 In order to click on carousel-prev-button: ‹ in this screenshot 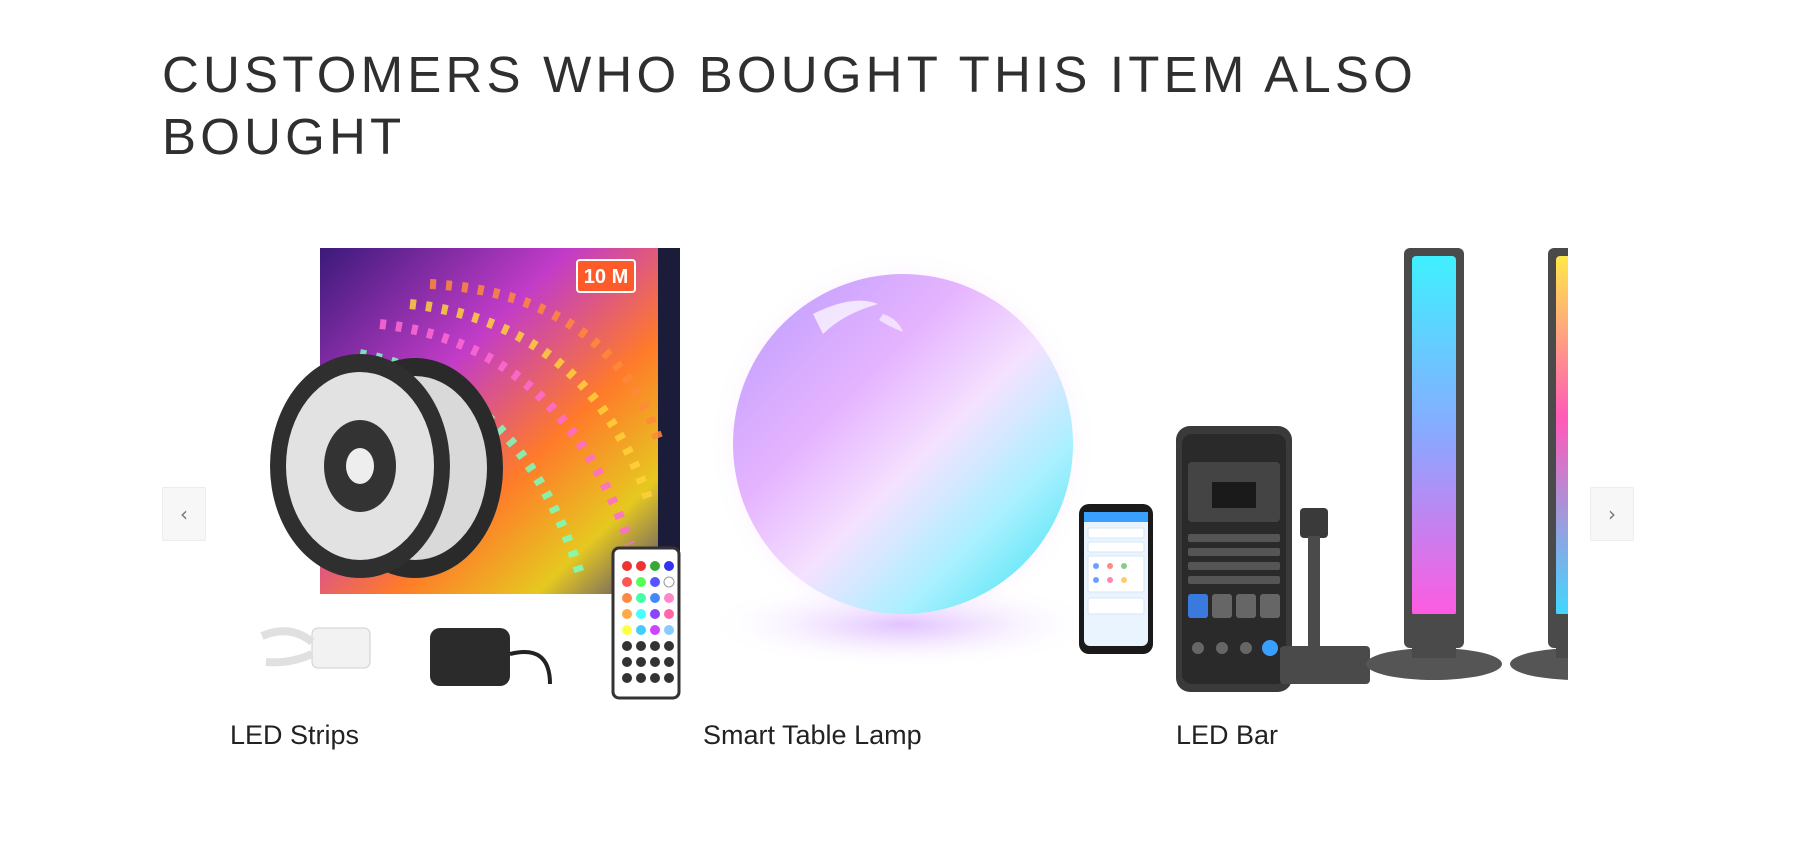, I will do `click(184, 514)`.